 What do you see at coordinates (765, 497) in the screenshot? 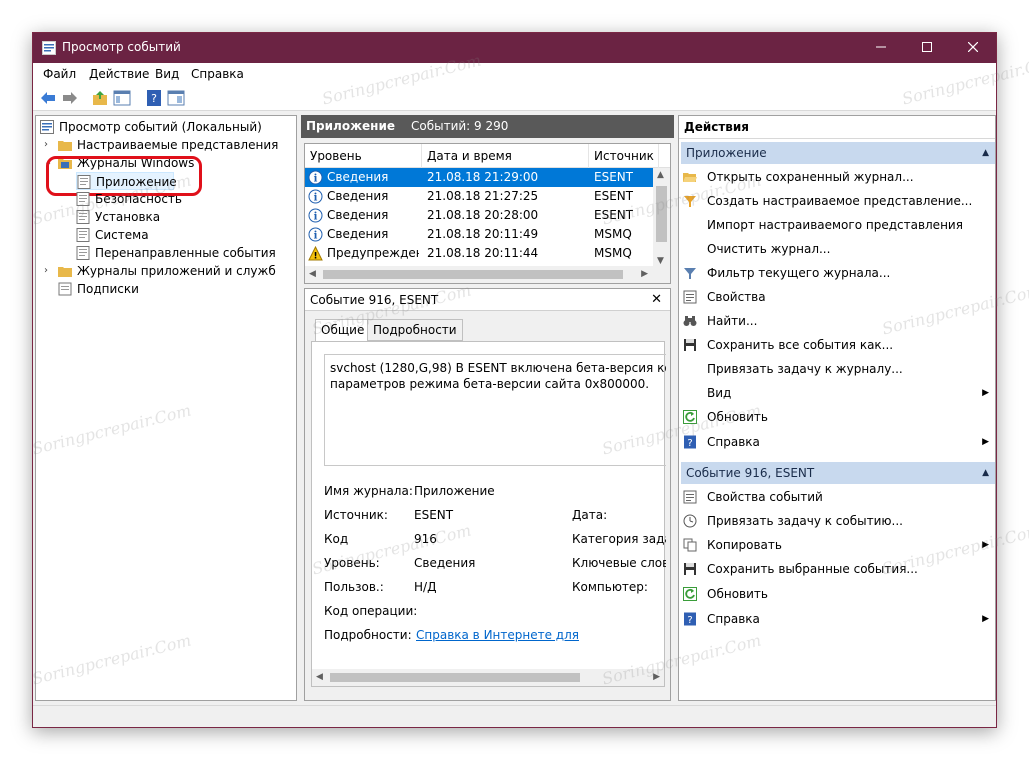
I see `action-label: Свойства событий` at bounding box center [765, 497].